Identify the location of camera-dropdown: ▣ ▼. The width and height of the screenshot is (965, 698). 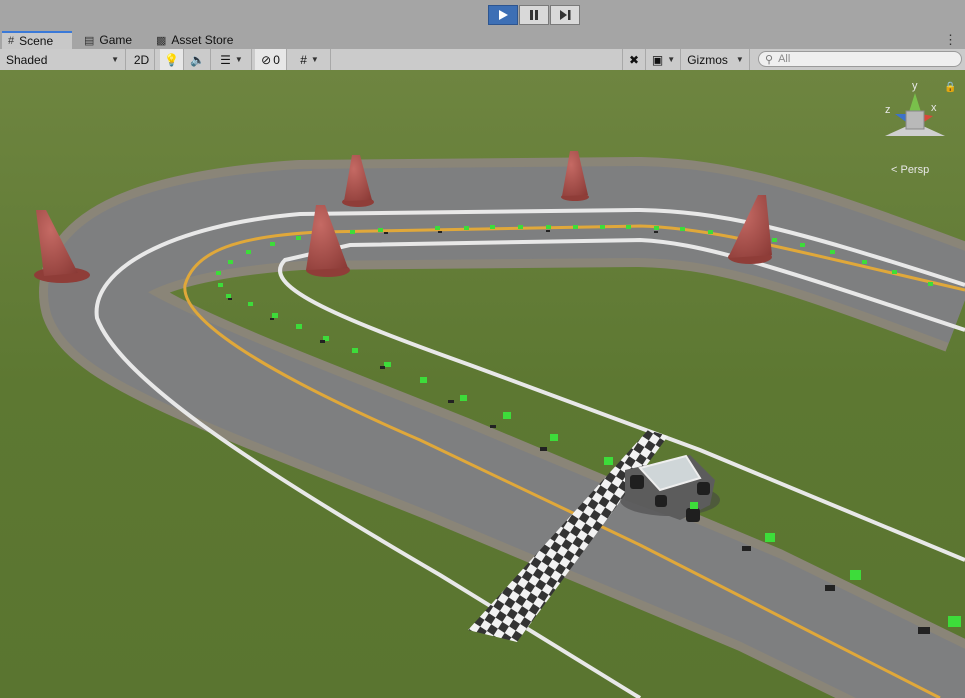
(664, 59).